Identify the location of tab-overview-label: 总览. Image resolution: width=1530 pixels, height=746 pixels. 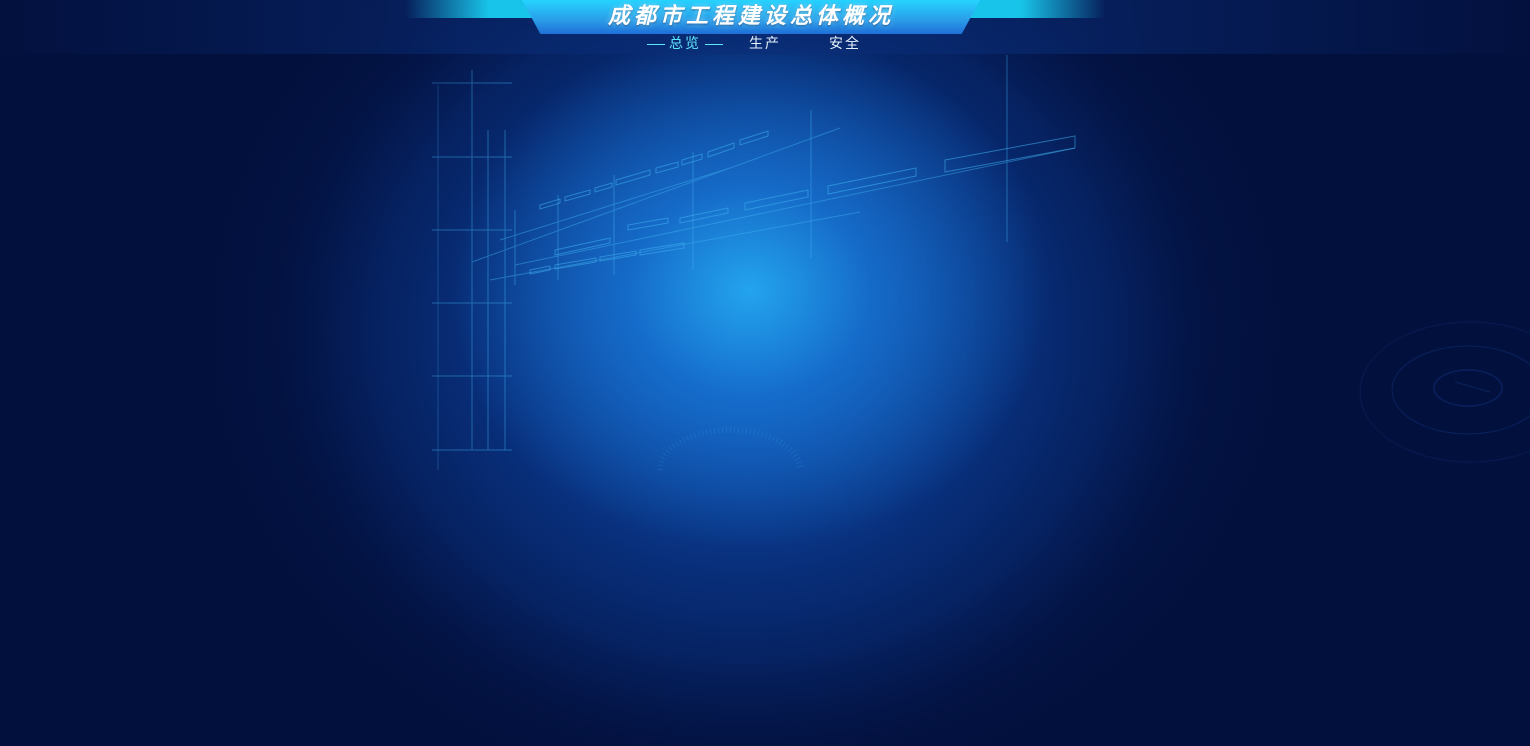
(685, 44).